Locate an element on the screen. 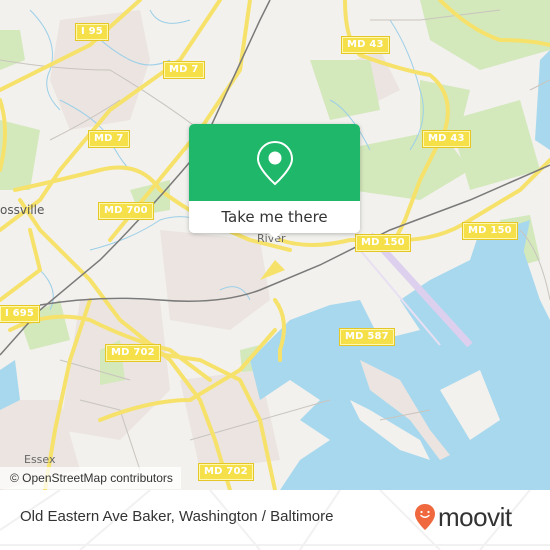 The image size is (550, 550). road-shield-i95: I 95 is located at coordinates (92, 32).